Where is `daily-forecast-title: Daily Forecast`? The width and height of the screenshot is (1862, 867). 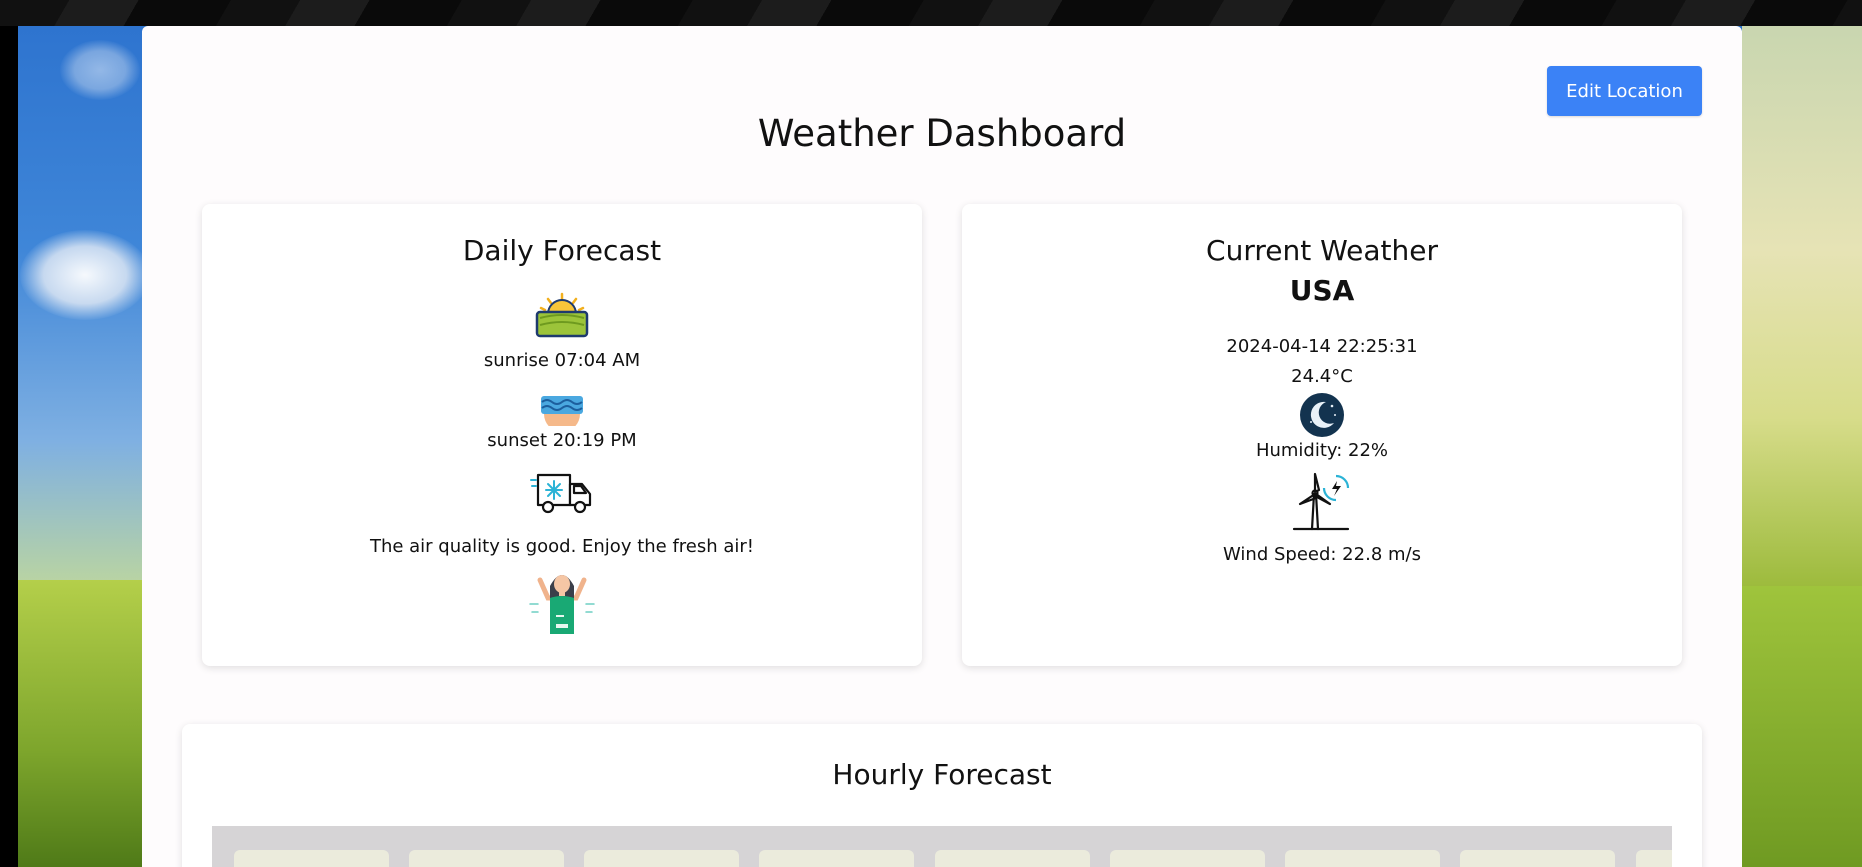 daily-forecast-title: Daily Forecast is located at coordinates (562, 250).